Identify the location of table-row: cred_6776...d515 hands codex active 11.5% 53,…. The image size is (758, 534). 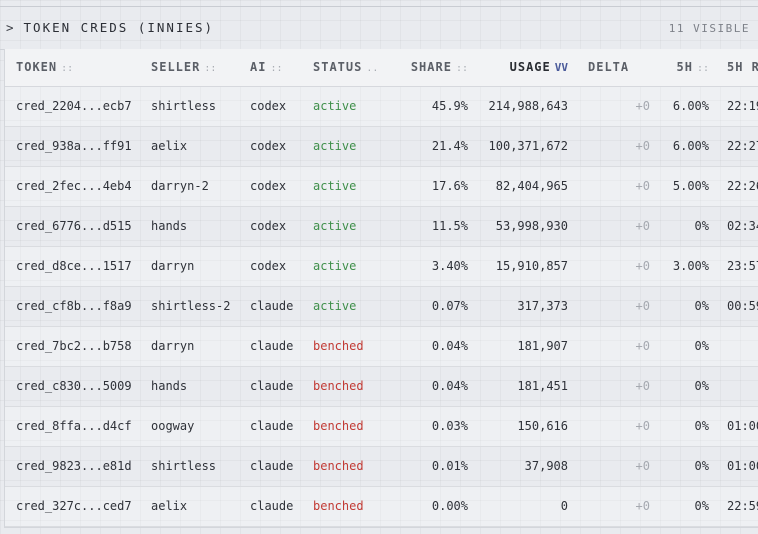
(381, 226).